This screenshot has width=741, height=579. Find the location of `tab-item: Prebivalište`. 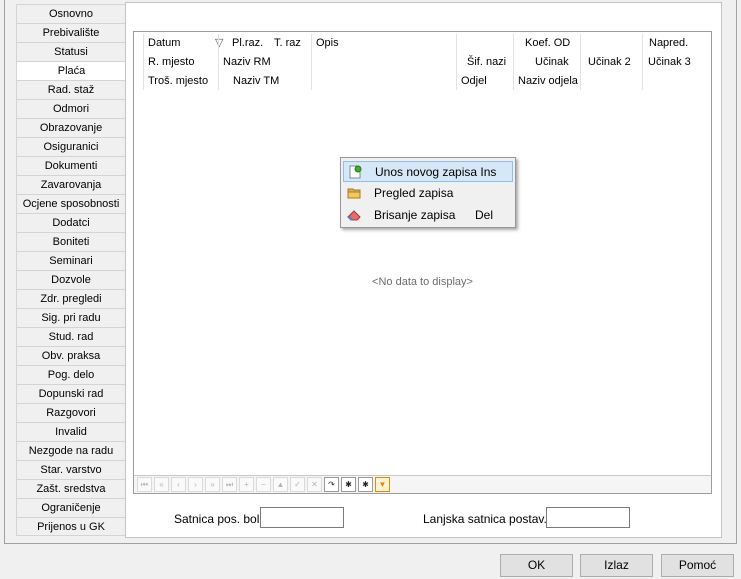

tab-item: Prebivalište is located at coordinates (71, 32).